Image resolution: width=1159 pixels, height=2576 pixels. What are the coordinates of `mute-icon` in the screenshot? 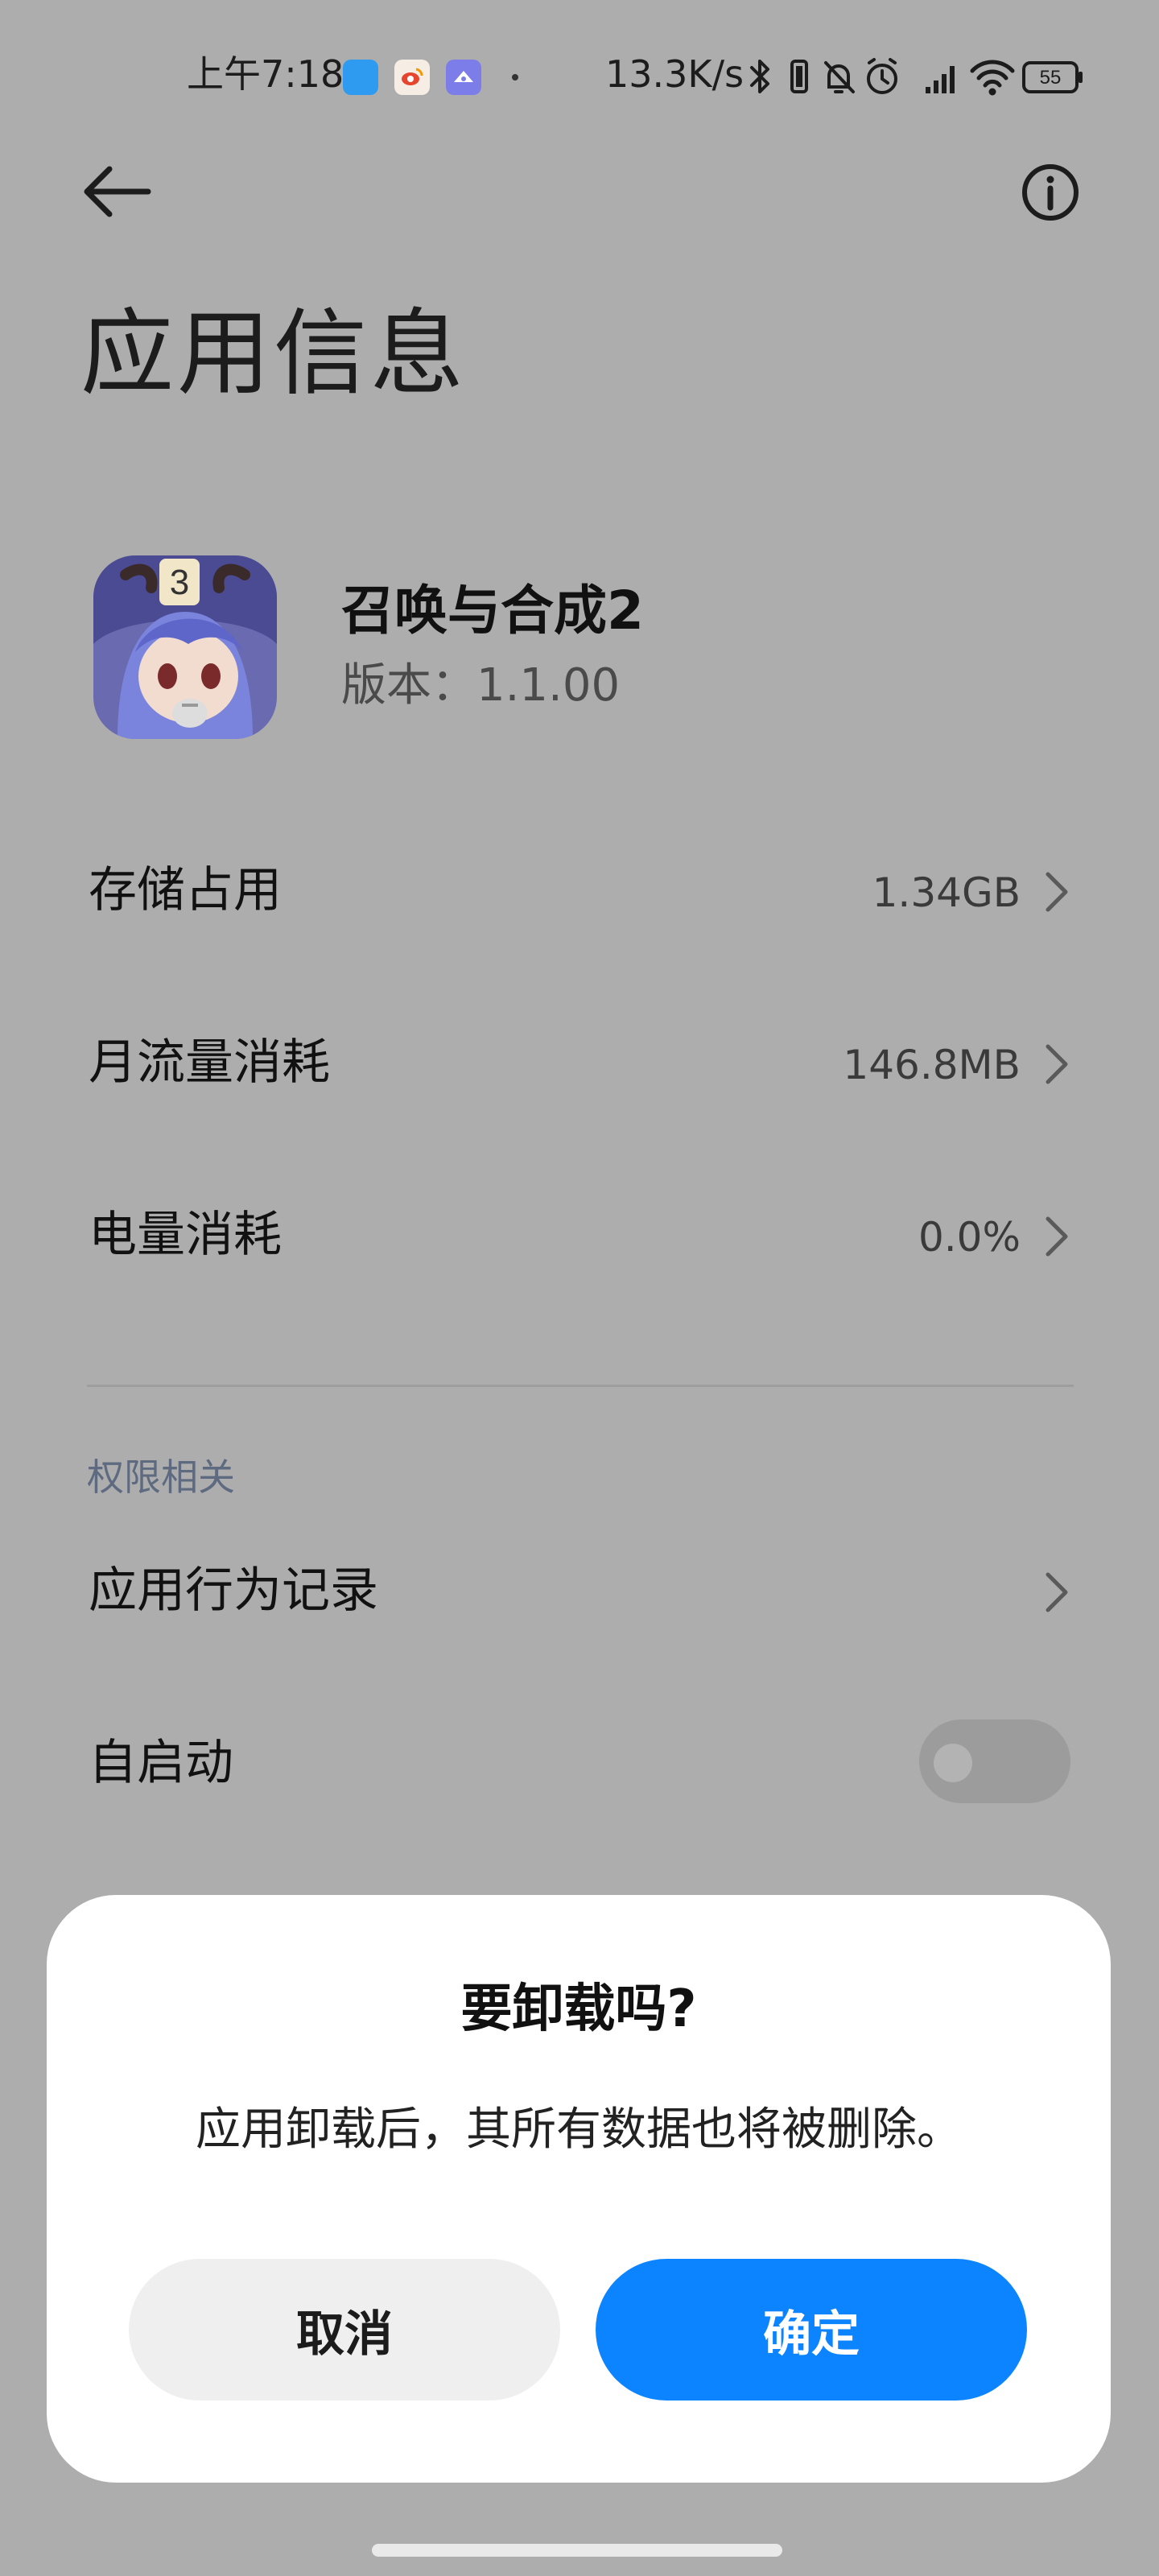 It's located at (840, 77).